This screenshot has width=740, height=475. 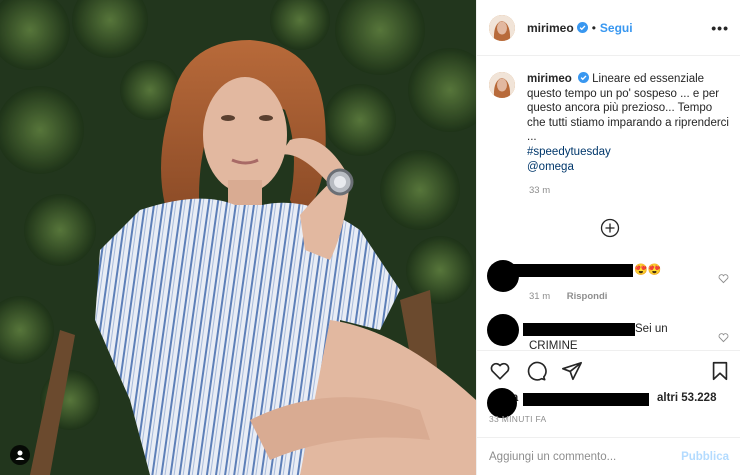 I want to click on caption-username: mirimeo, so click(x=549, y=79).